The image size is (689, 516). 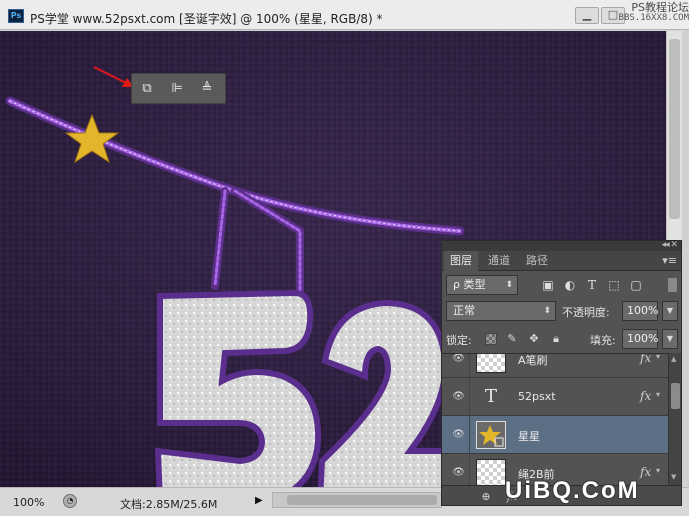 I want to click on filter-pixel-icon: ▣, so click(x=548, y=285).